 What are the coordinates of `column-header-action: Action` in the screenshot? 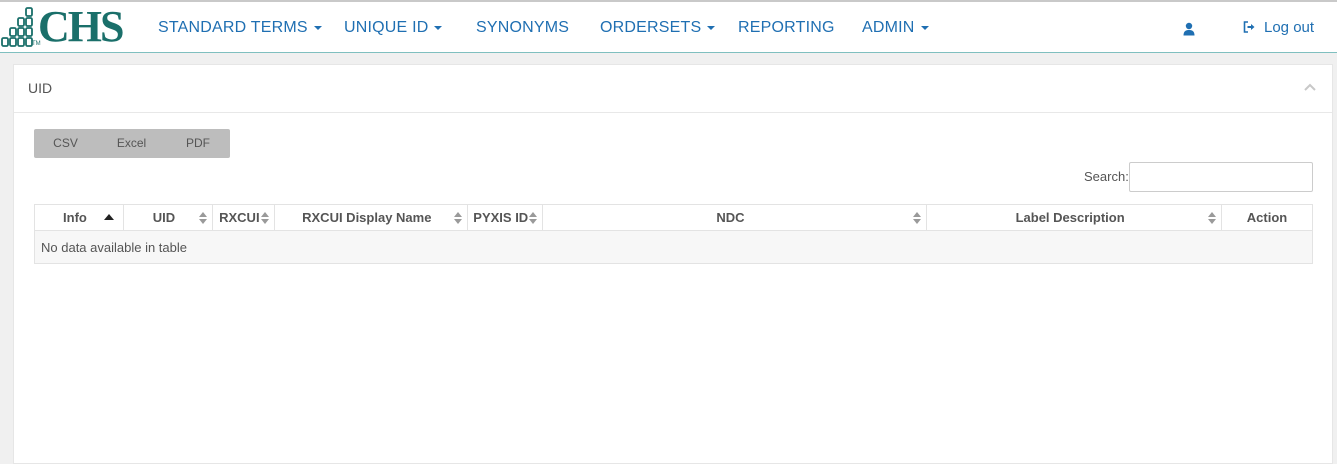 It's located at (1267, 217).